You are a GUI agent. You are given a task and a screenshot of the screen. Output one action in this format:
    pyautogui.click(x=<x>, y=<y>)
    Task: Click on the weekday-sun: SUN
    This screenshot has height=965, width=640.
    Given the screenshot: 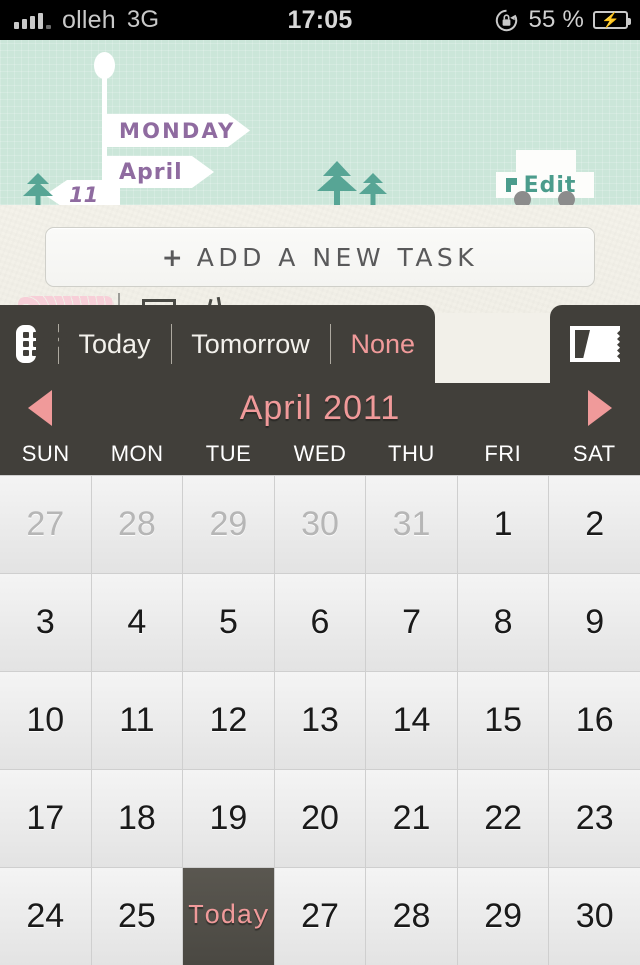 What is the action you would take?
    pyautogui.click(x=45, y=453)
    